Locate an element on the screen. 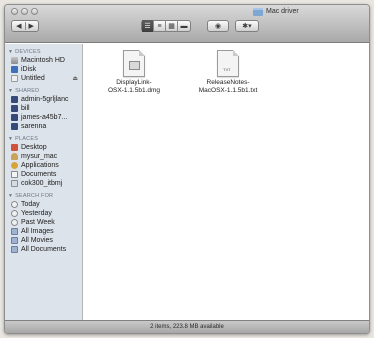 This screenshot has height=338, width=374. sidebar-item-network: sarenna is located at coordinates (43, 126).